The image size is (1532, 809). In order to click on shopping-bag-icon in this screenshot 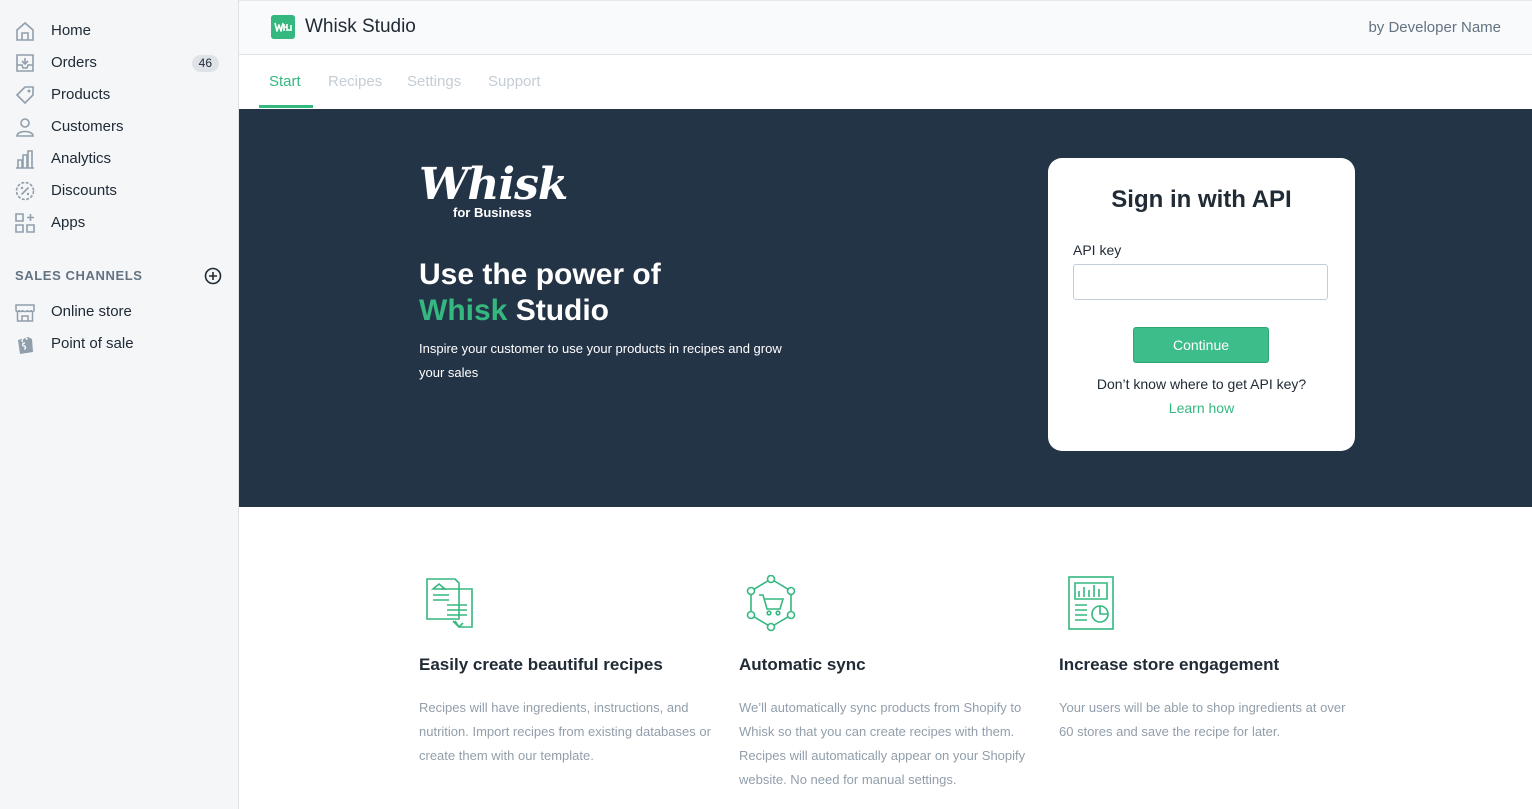, I will do `click(25, 345)`.